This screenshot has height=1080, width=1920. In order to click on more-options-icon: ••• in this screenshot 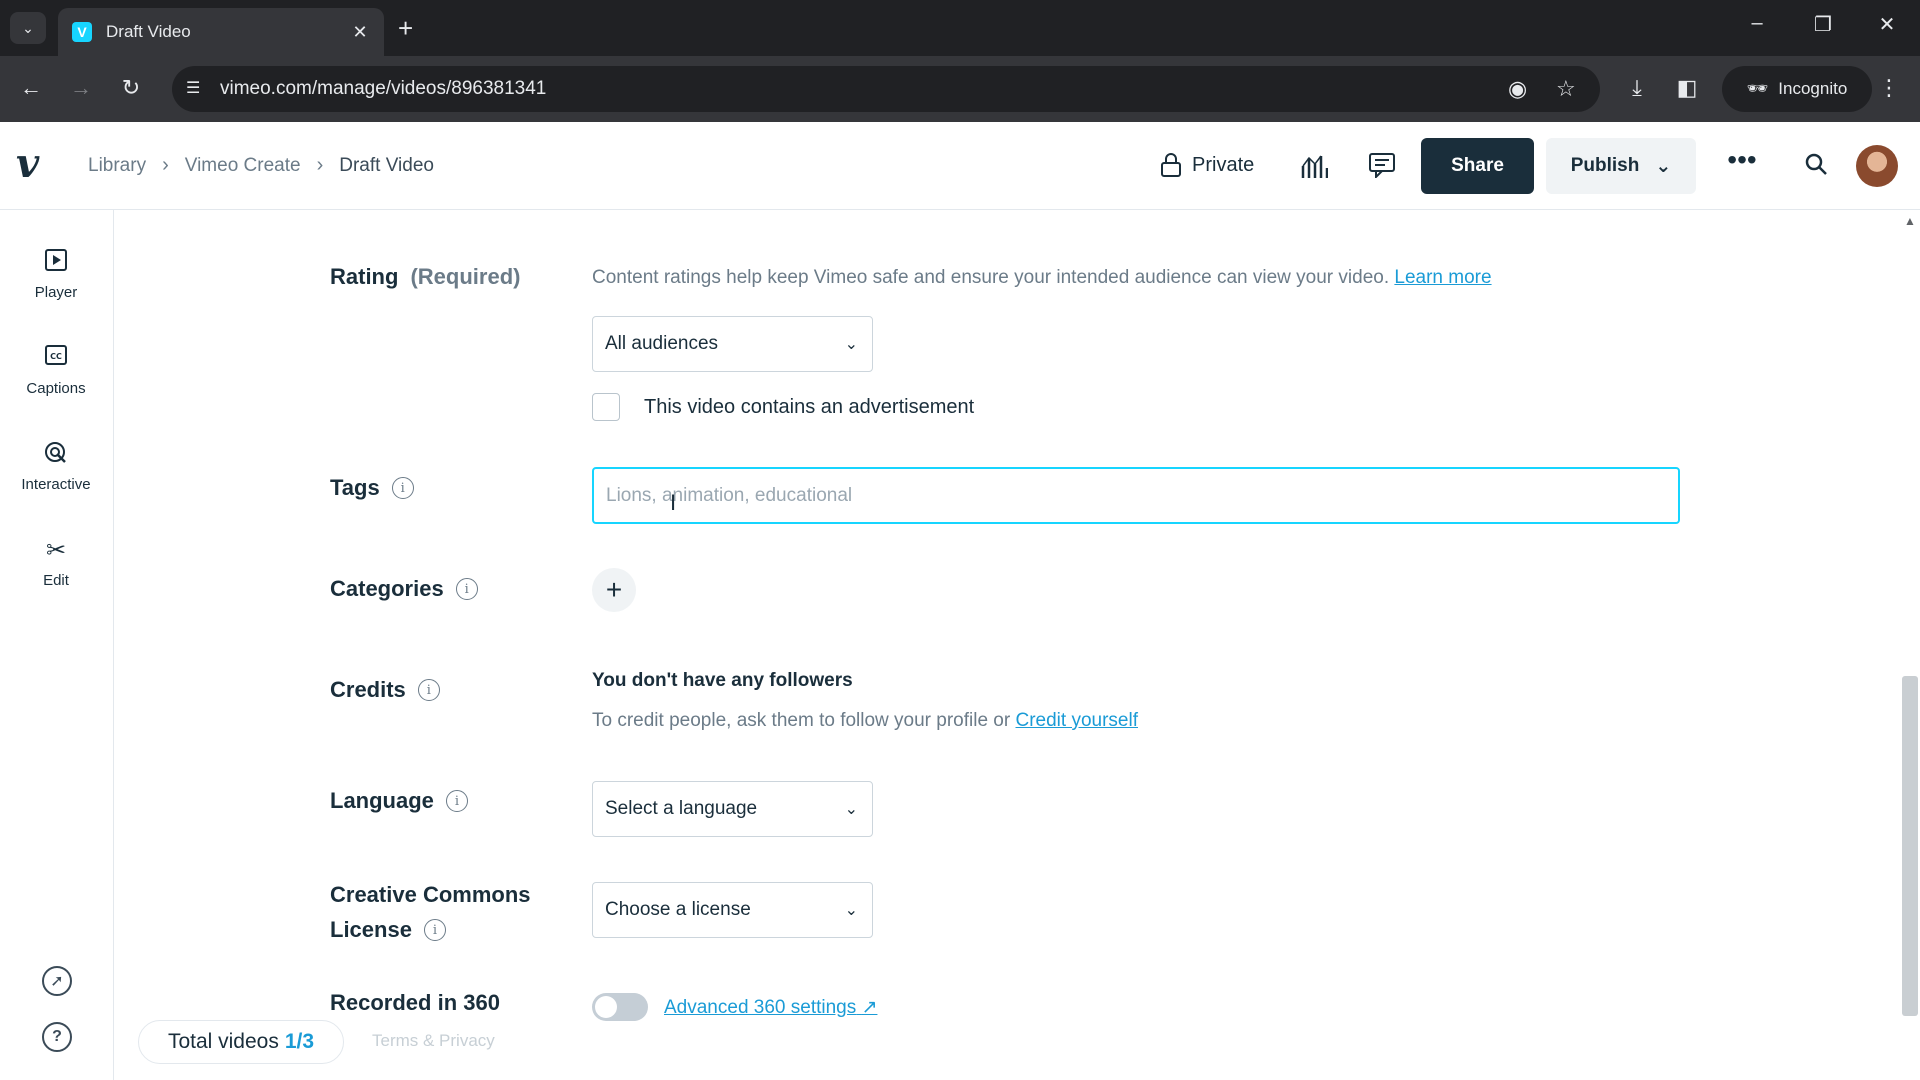, I will do `click(1742, 160)`.